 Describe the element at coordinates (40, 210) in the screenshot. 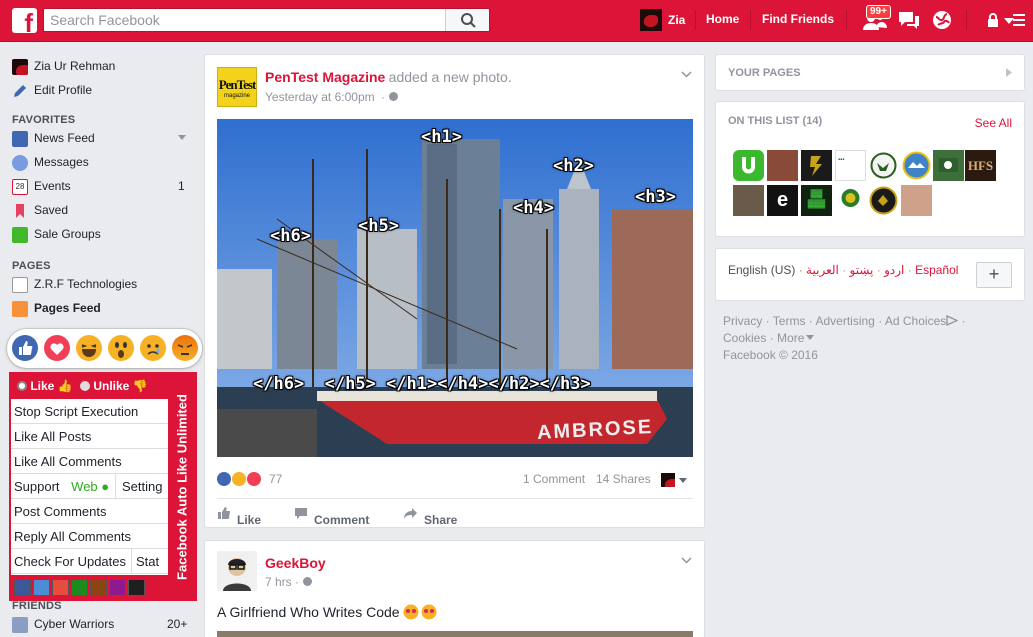

I see `sidebar-item-saved: Saved` at that location.